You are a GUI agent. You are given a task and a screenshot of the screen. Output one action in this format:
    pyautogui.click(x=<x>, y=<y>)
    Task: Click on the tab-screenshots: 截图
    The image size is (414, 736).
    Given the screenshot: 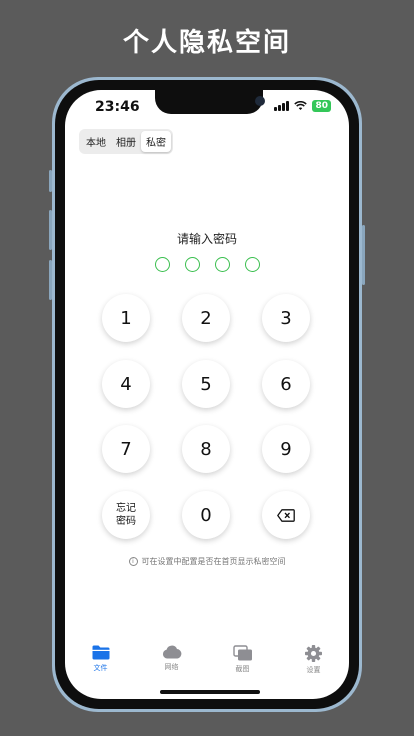 What is the action you would take?
    pyautogui.click(x=243, y=660)
    